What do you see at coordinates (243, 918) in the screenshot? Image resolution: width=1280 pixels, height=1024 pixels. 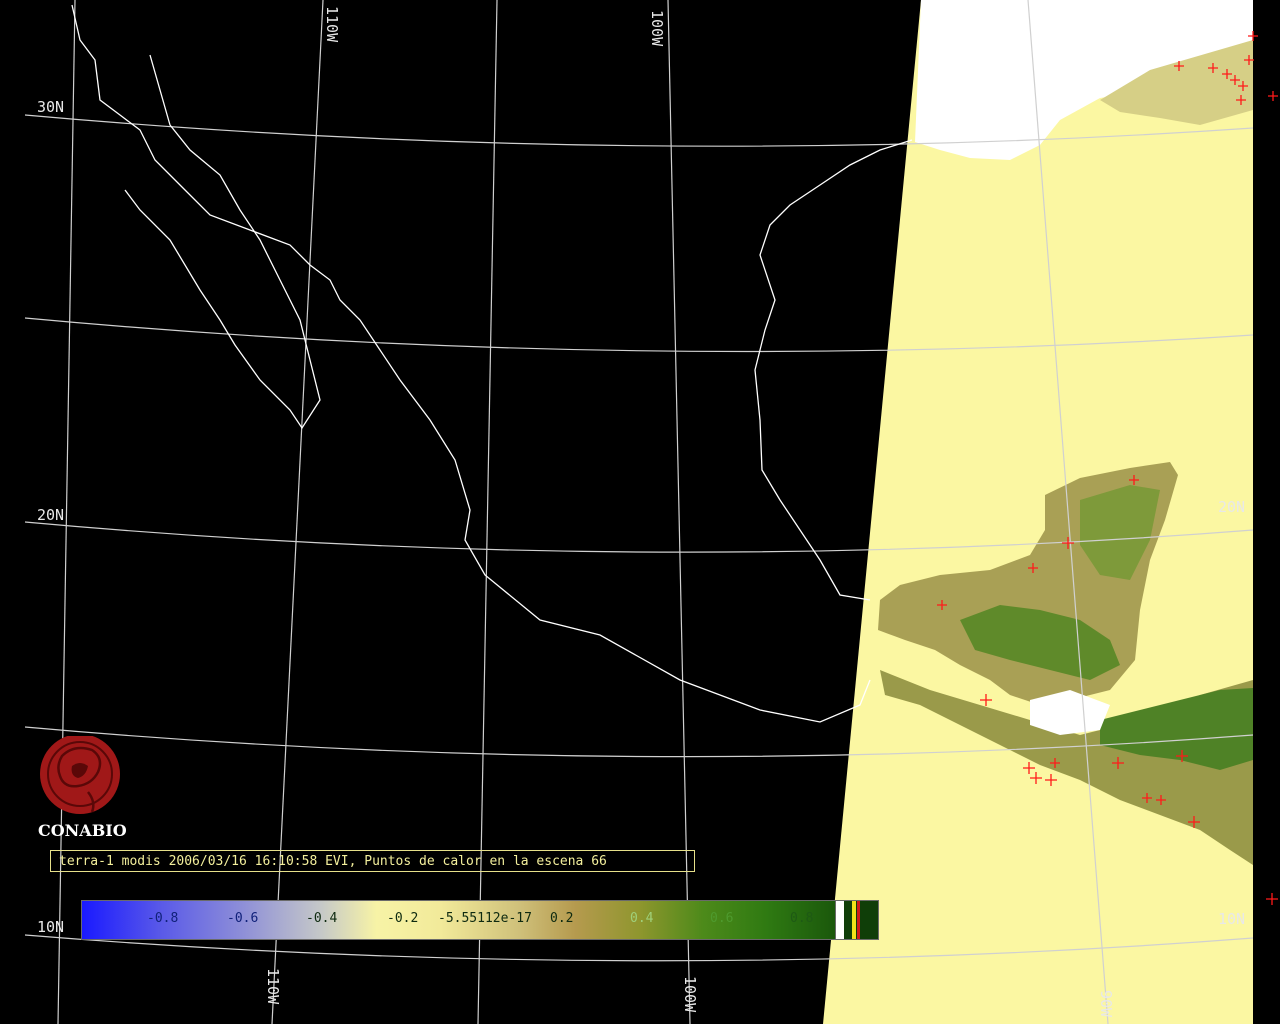 I see `colorbar-tick: -0.6` at bounding box center [243, 918].